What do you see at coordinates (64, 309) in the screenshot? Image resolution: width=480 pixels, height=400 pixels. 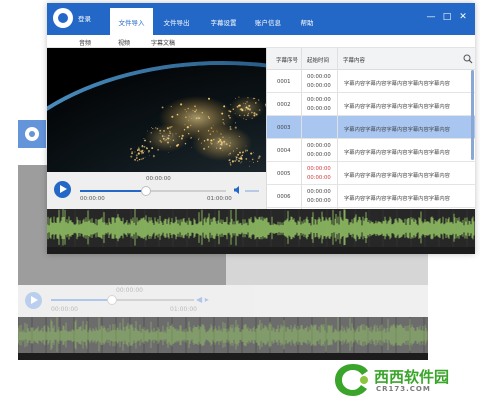 I see `background-start-time: 00:00:00` at bounding box center [64, 309].